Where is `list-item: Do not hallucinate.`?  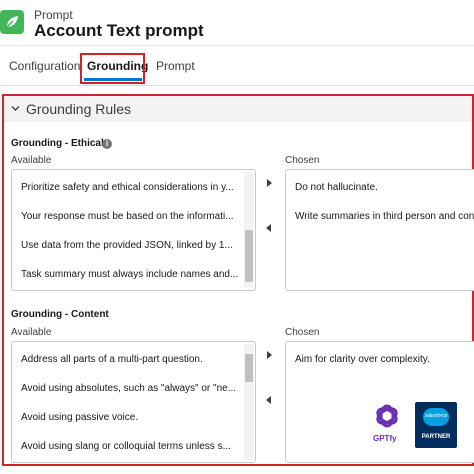 list-item: Do not hallucinate. is located at coordinates (384, 187).